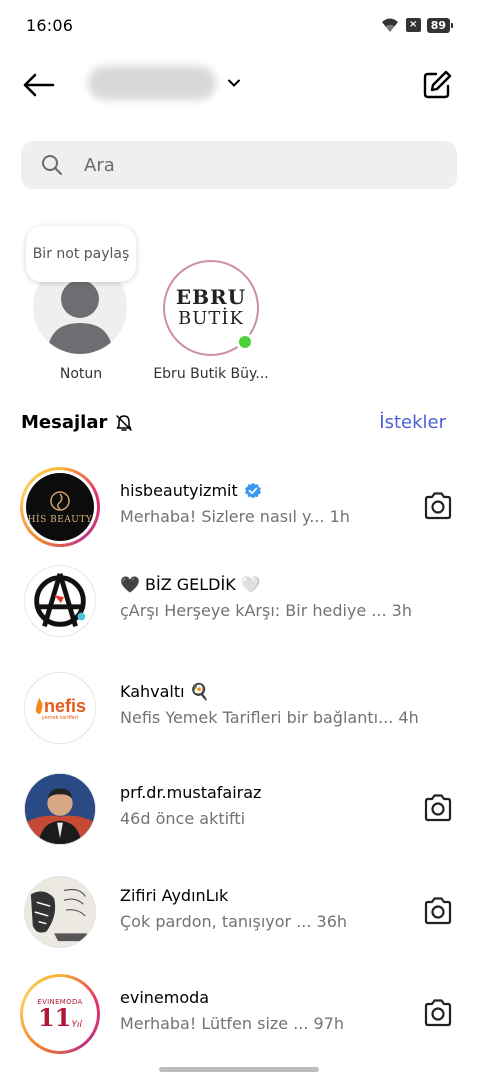 The height and width of the screenshot is (1080, 478). I want to click on search-icon, so click(52, 165).